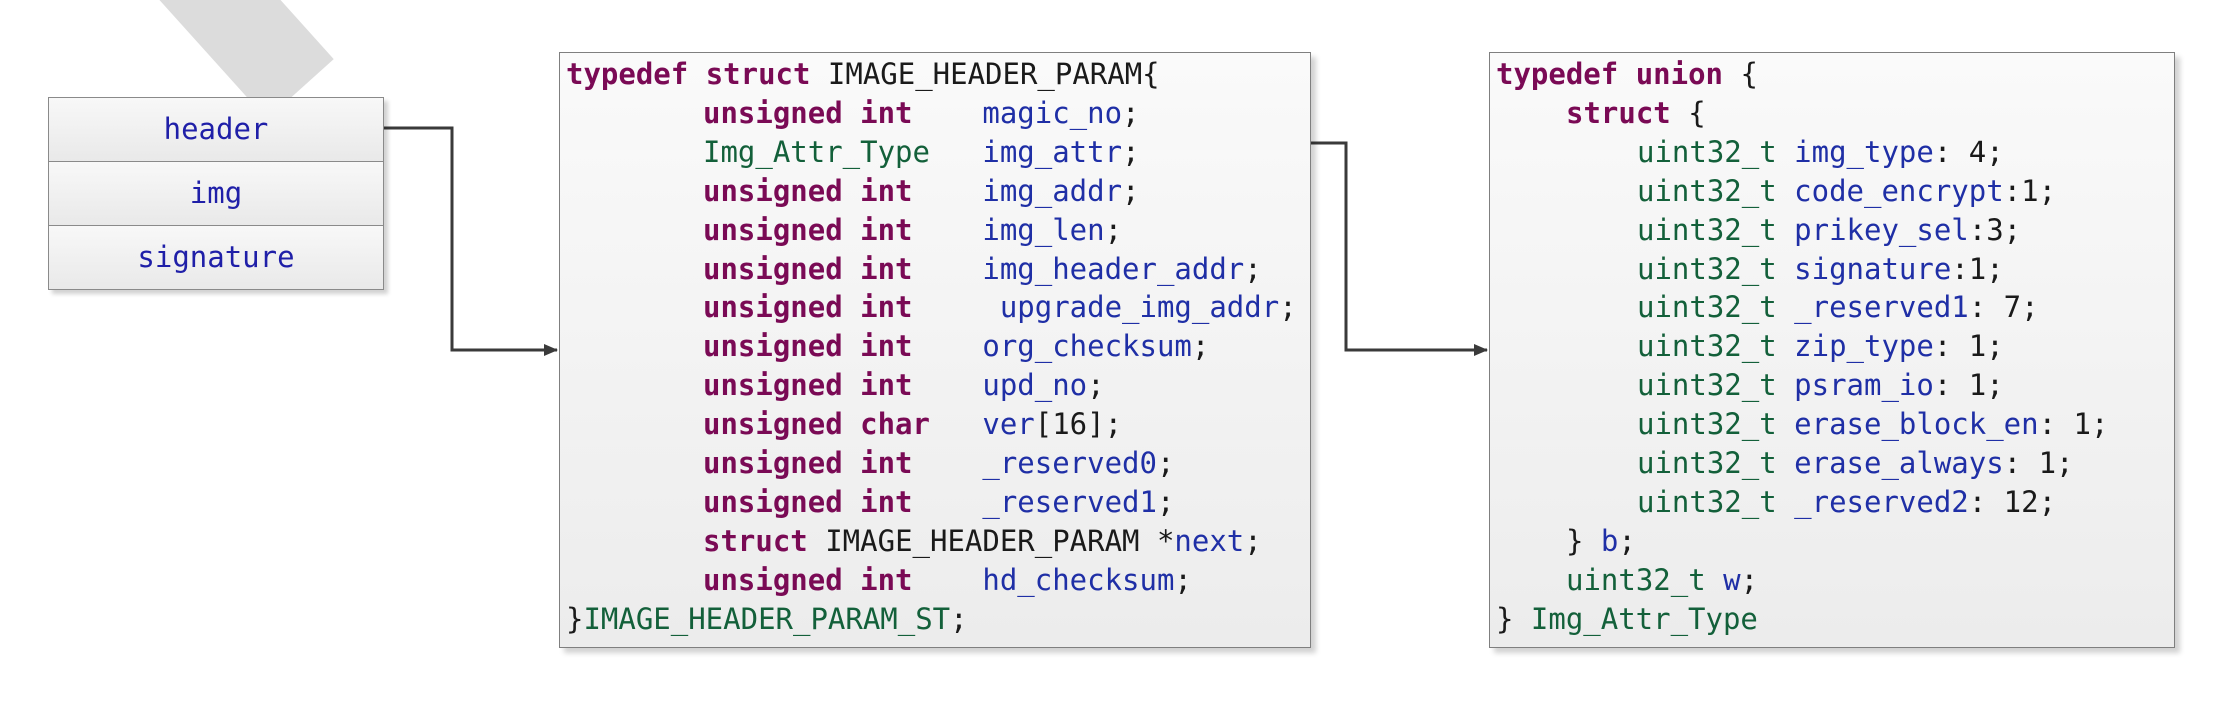  I want to click on code-line: uint32_t img_type: 4;, so click(1820, 152).